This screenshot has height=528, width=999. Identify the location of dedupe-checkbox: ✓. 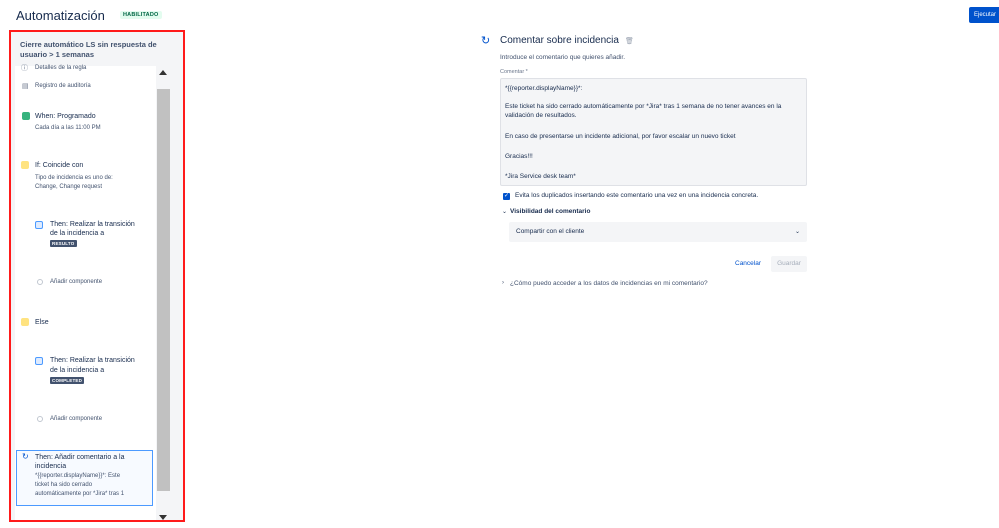
(506, 196).